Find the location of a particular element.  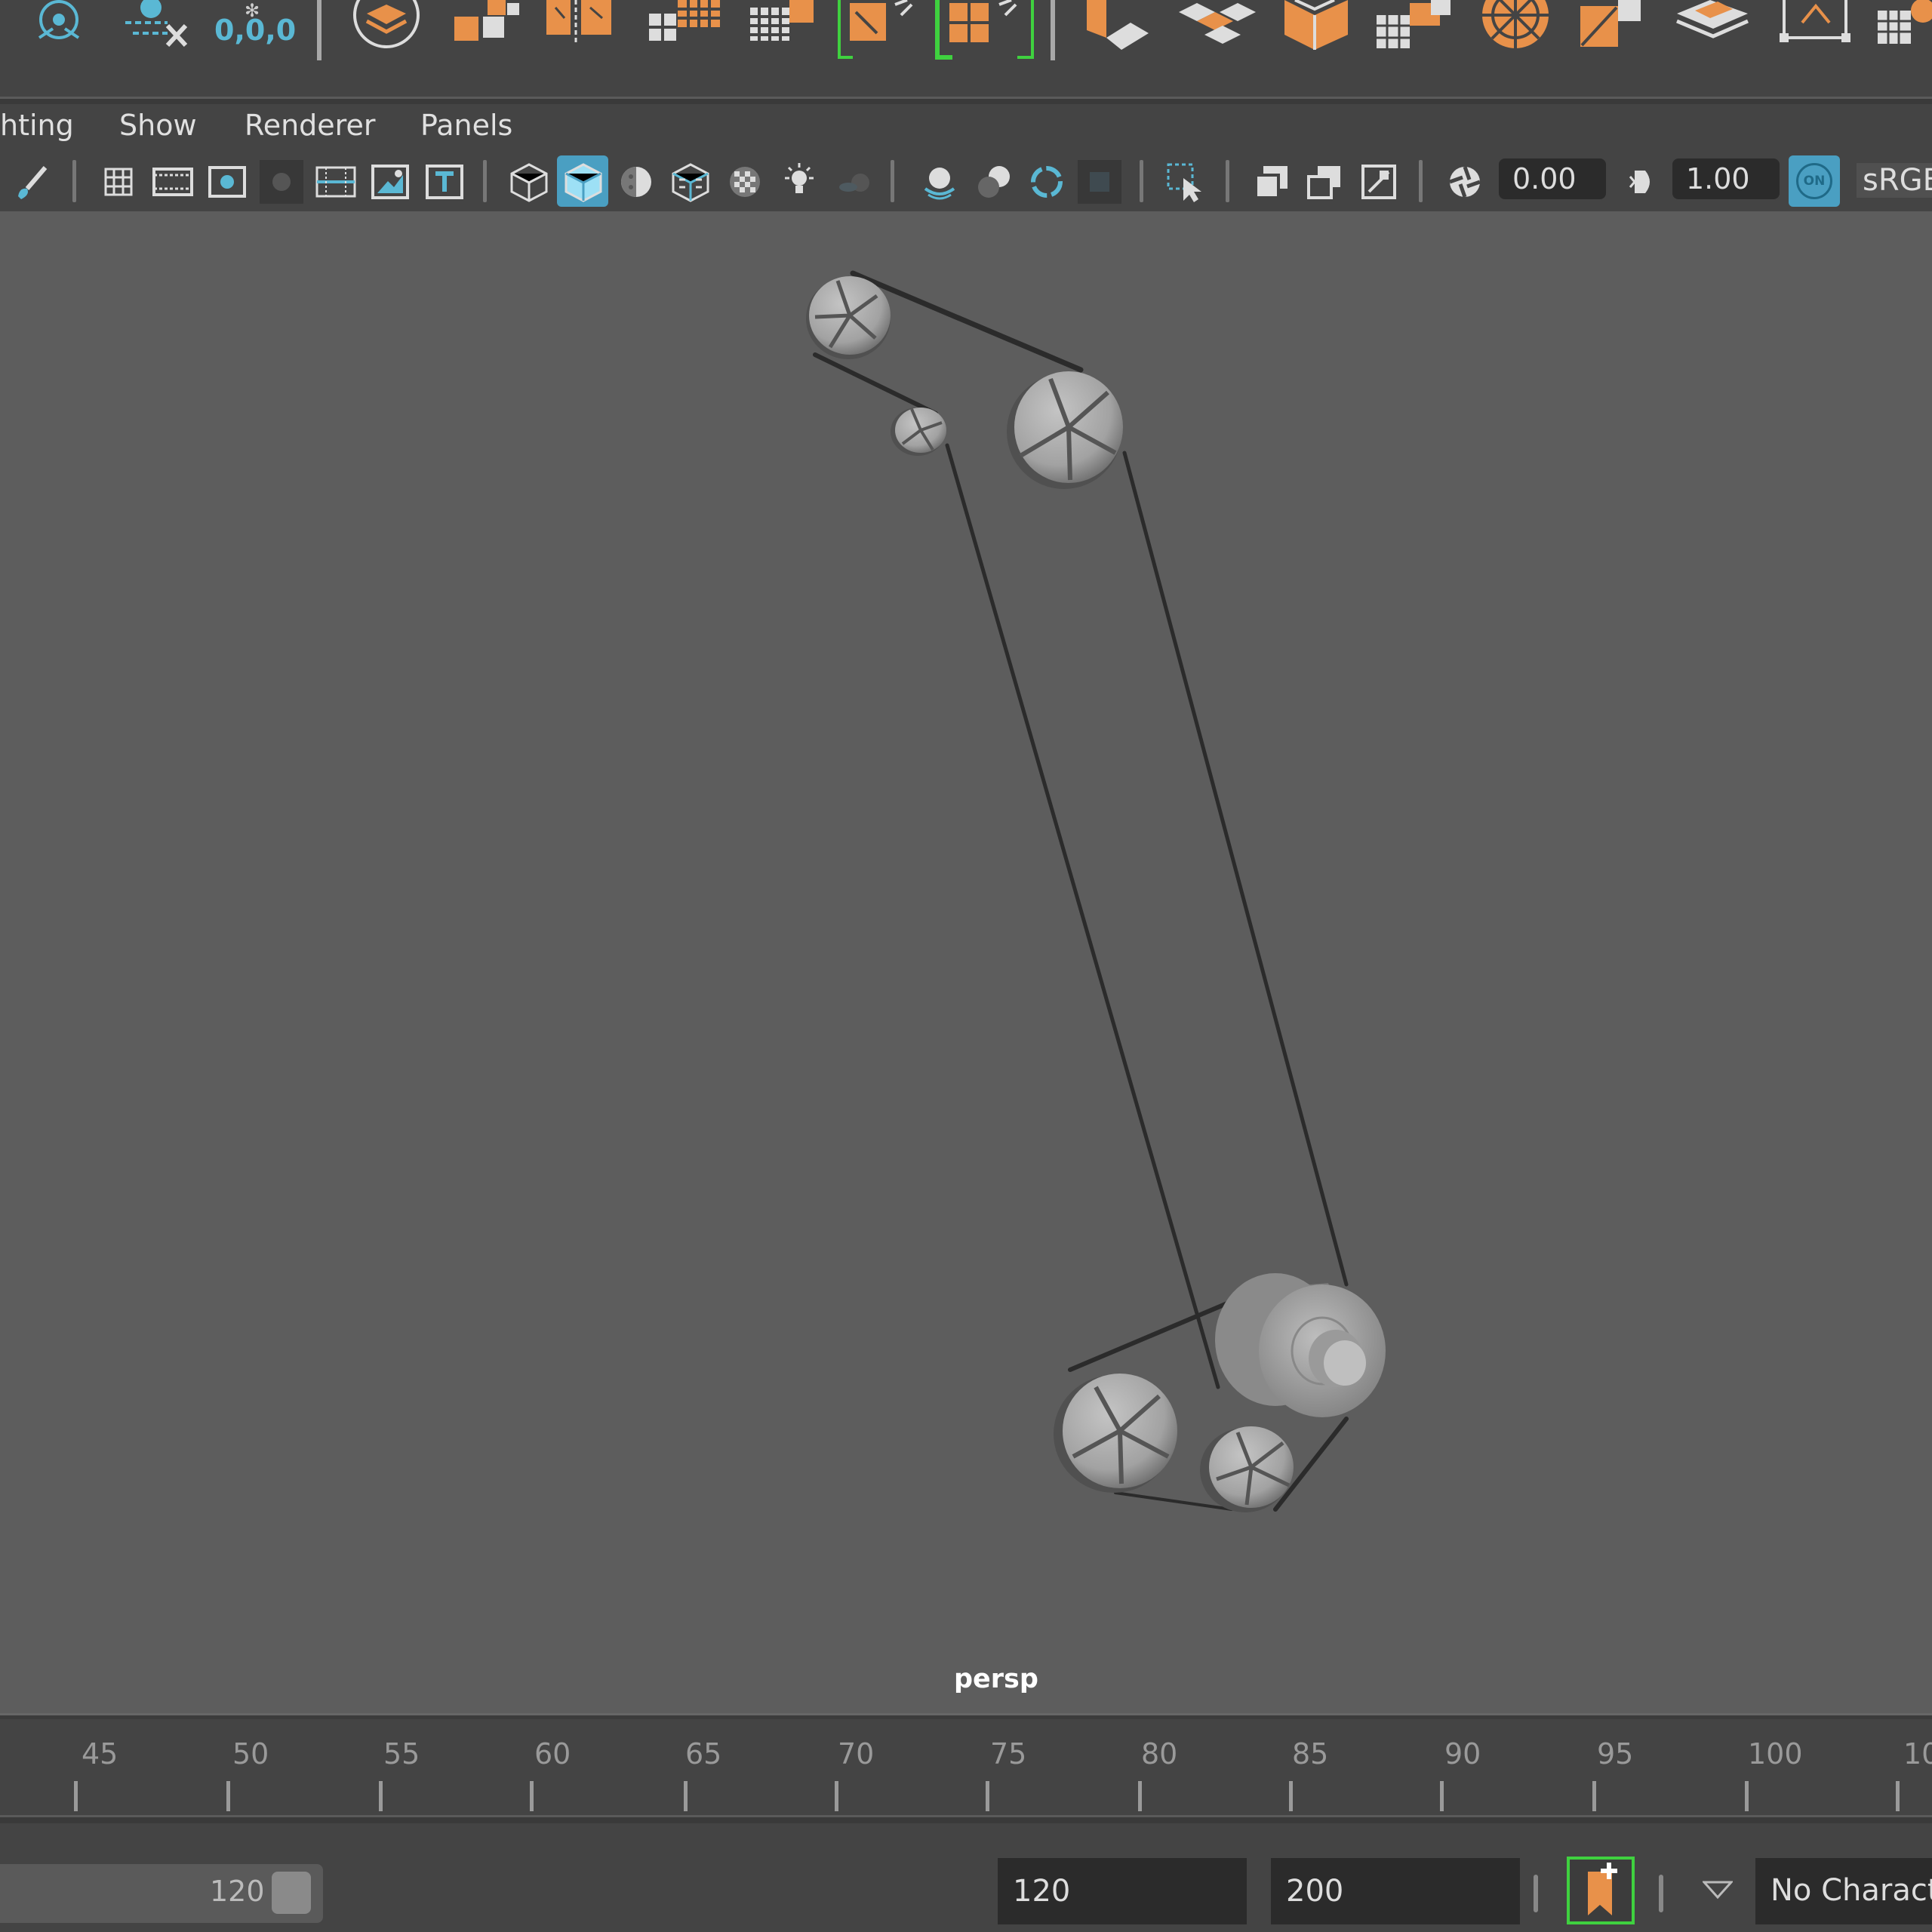

pulley-lower-left is located at coordinates (1115, 1433).